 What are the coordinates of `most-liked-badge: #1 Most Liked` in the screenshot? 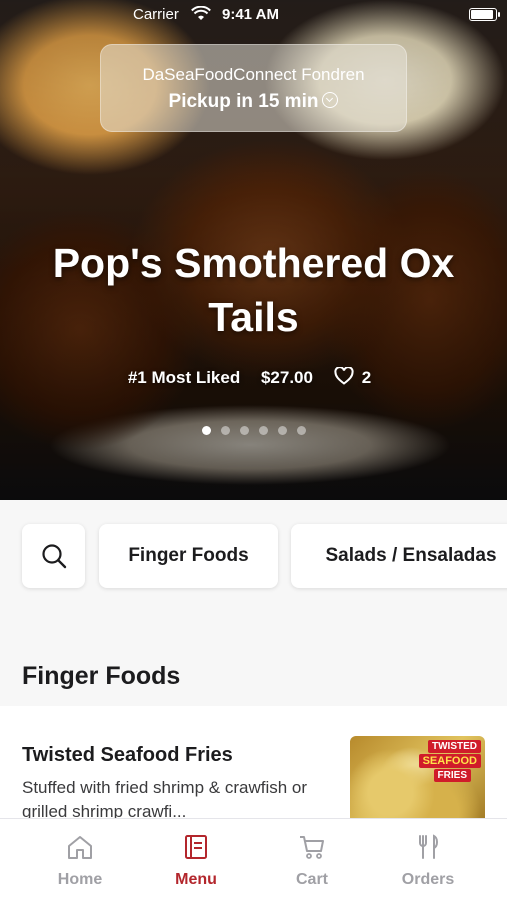 It's located at (184, 377).